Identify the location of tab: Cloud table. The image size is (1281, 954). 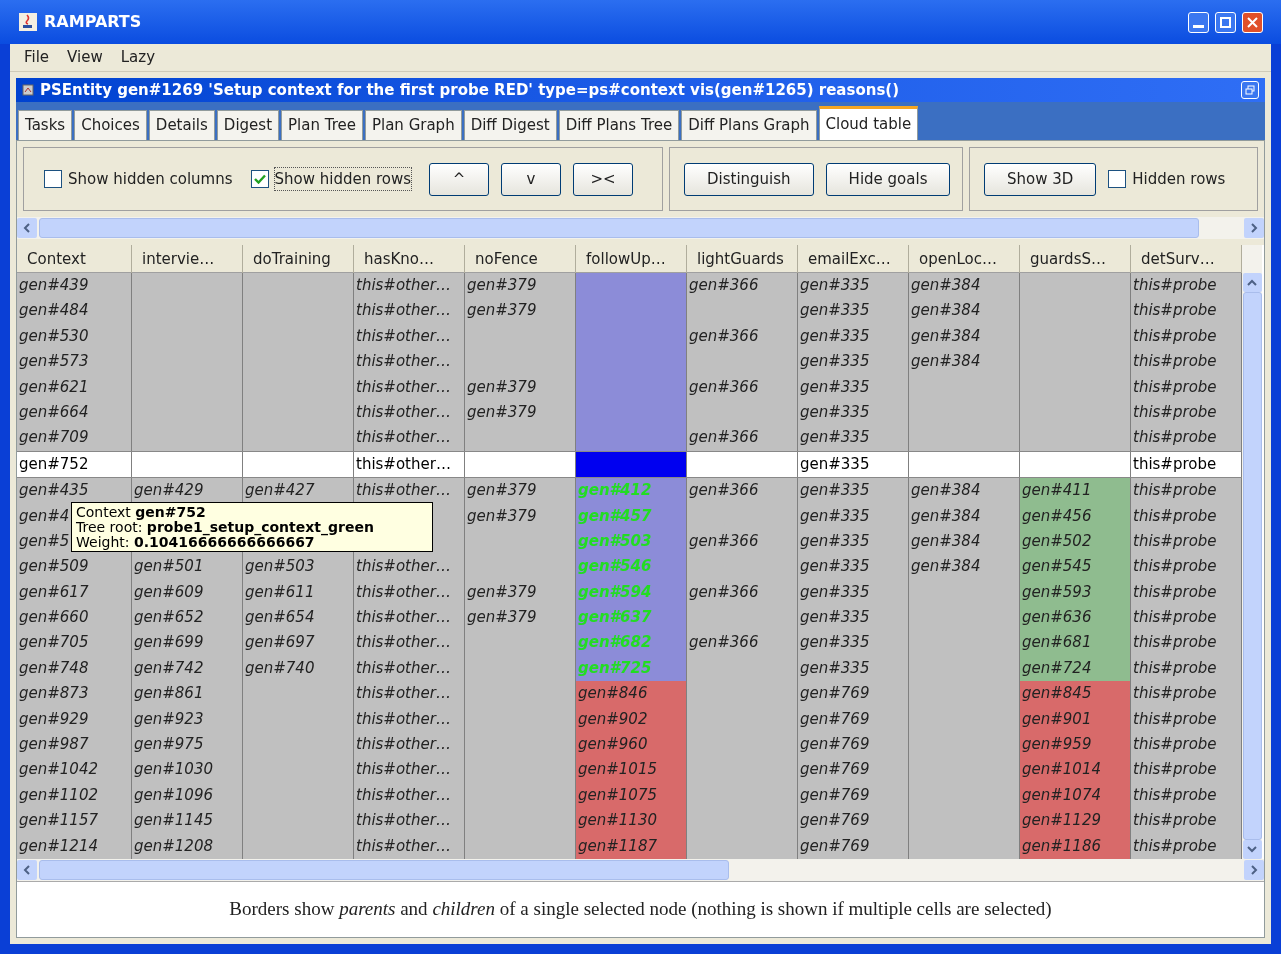
(868, 123).